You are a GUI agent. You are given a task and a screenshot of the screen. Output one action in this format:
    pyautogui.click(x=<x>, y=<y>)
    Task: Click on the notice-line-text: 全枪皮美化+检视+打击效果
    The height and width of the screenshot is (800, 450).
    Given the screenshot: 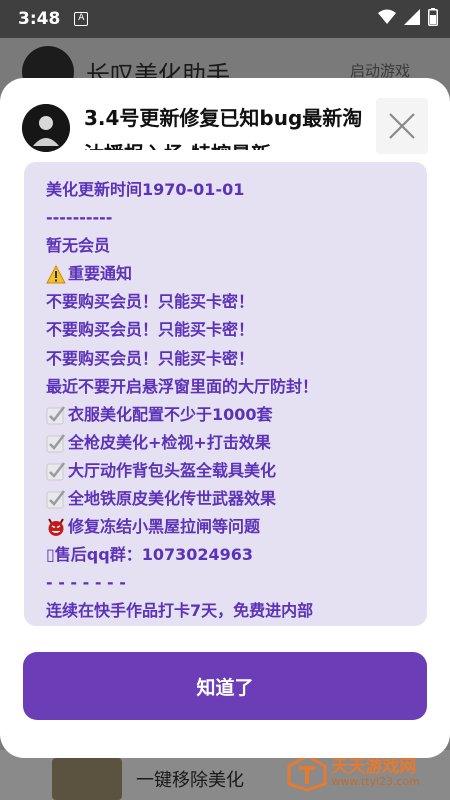 What is the action you would take?
    pyautogui.click(x=169, y=442)
    